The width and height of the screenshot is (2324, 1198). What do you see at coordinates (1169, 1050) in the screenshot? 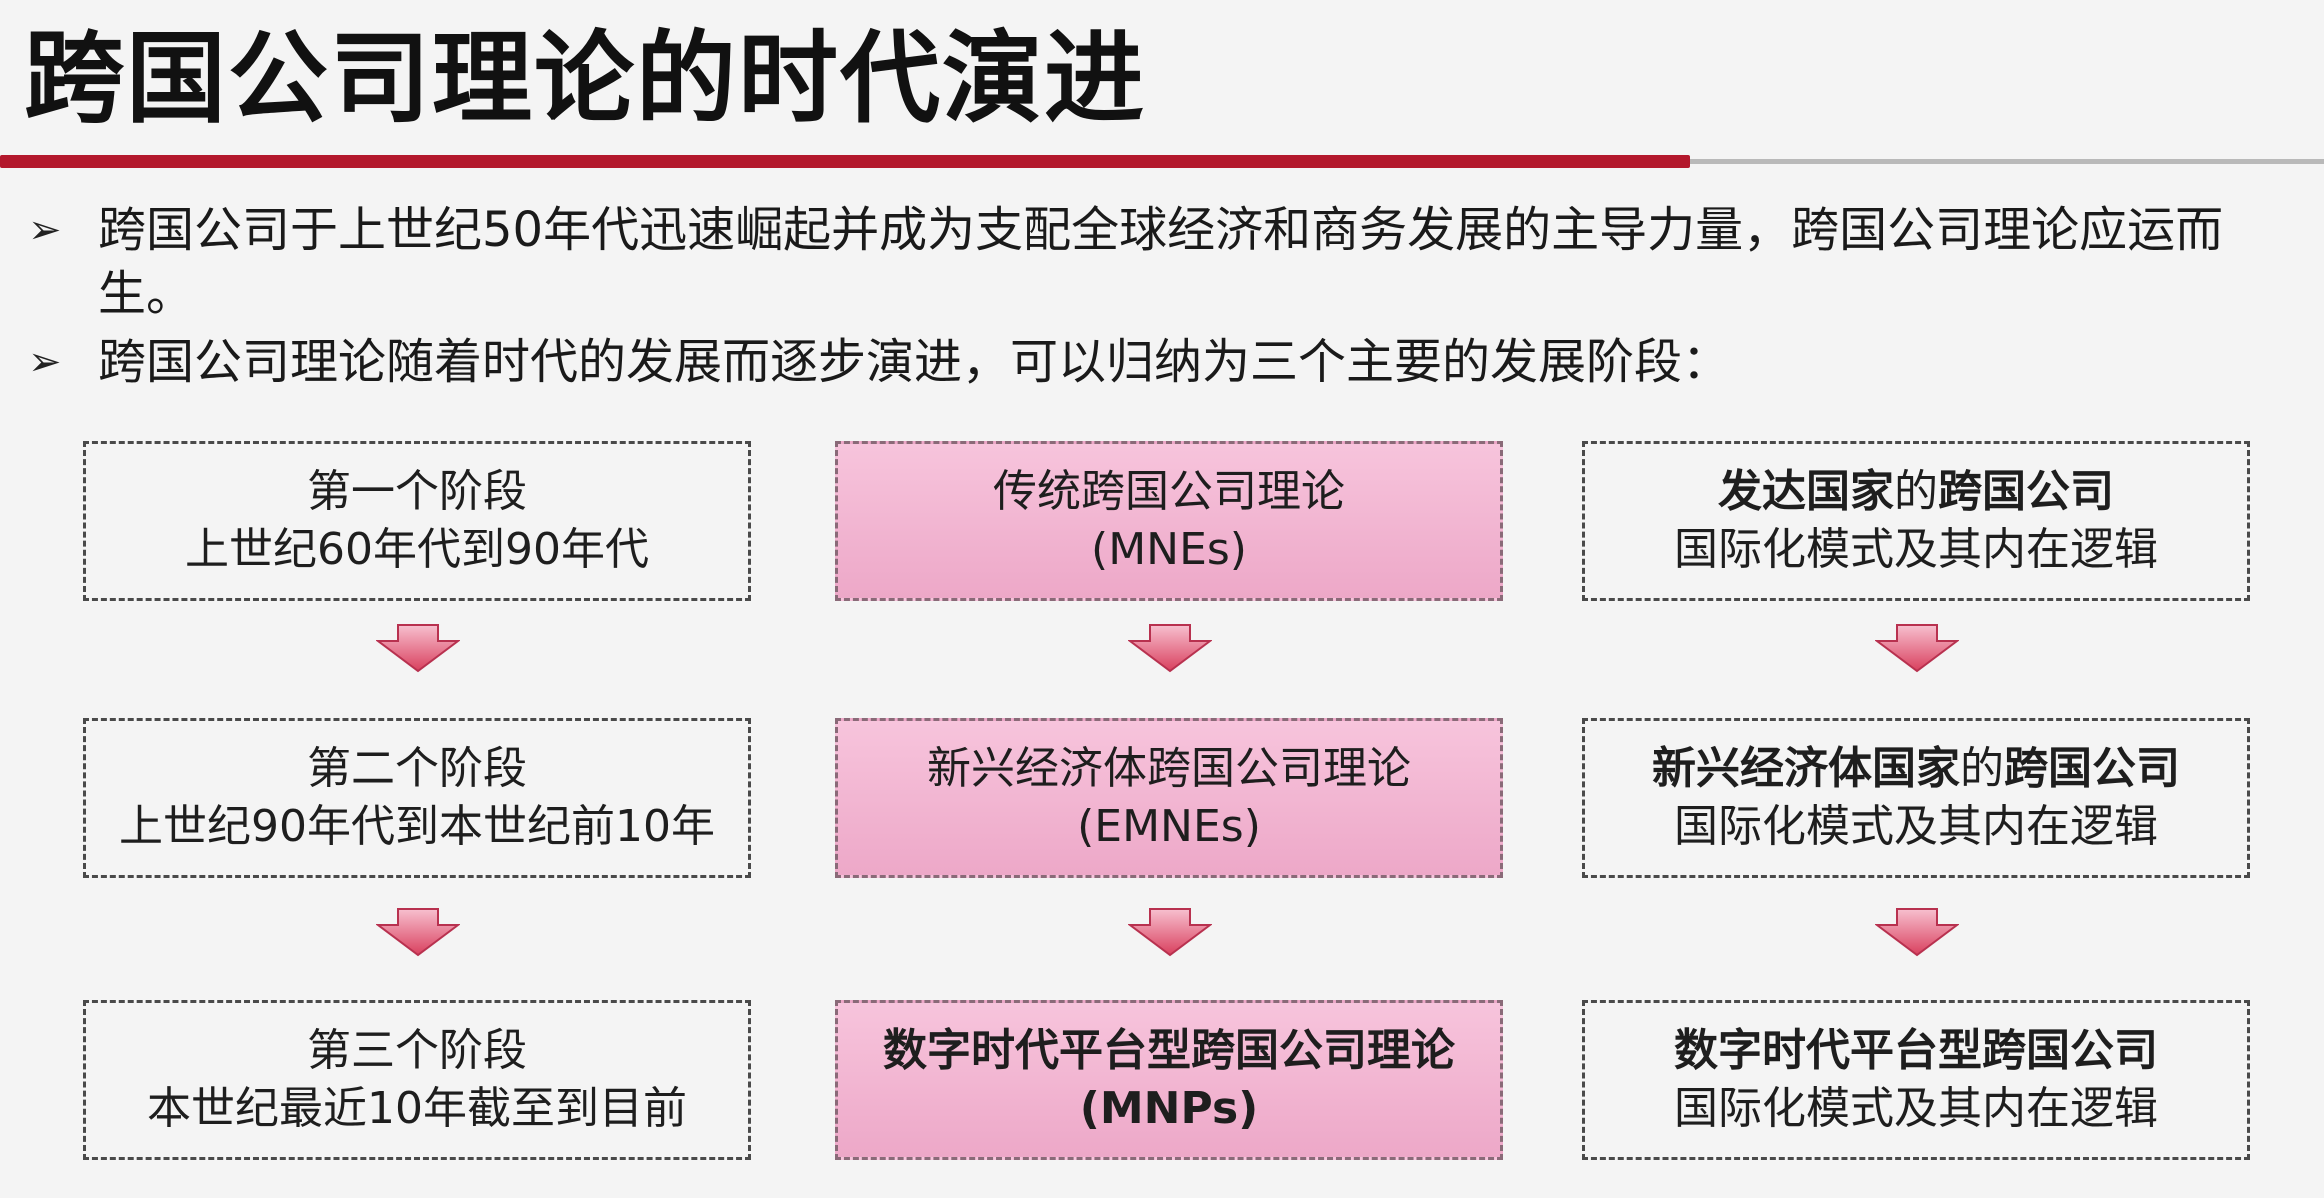
I see `theory-name: 数字时代平台型跨国公司理论` at bounding box center [1169, 1050].